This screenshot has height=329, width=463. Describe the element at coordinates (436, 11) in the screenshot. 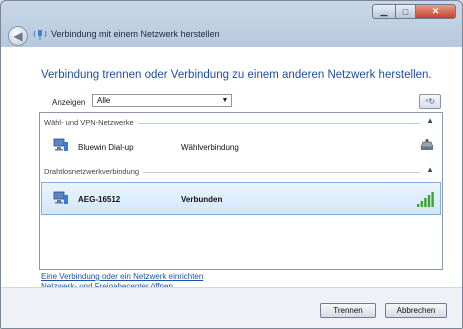

I see `close-button: ✕` at that location.